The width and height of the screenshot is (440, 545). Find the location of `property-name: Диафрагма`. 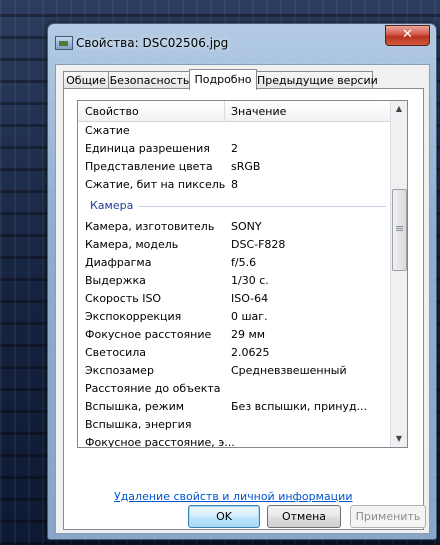

property-name: Диафрагма is located at coordinates (118, 262).